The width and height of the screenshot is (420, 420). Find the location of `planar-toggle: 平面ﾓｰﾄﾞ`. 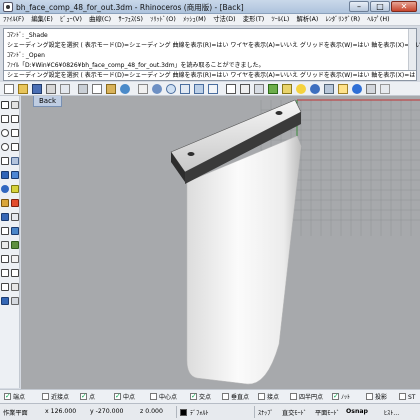

planar-toggle: 平面ﾓｰﾄﾞ is located at coordinates (327, 412).